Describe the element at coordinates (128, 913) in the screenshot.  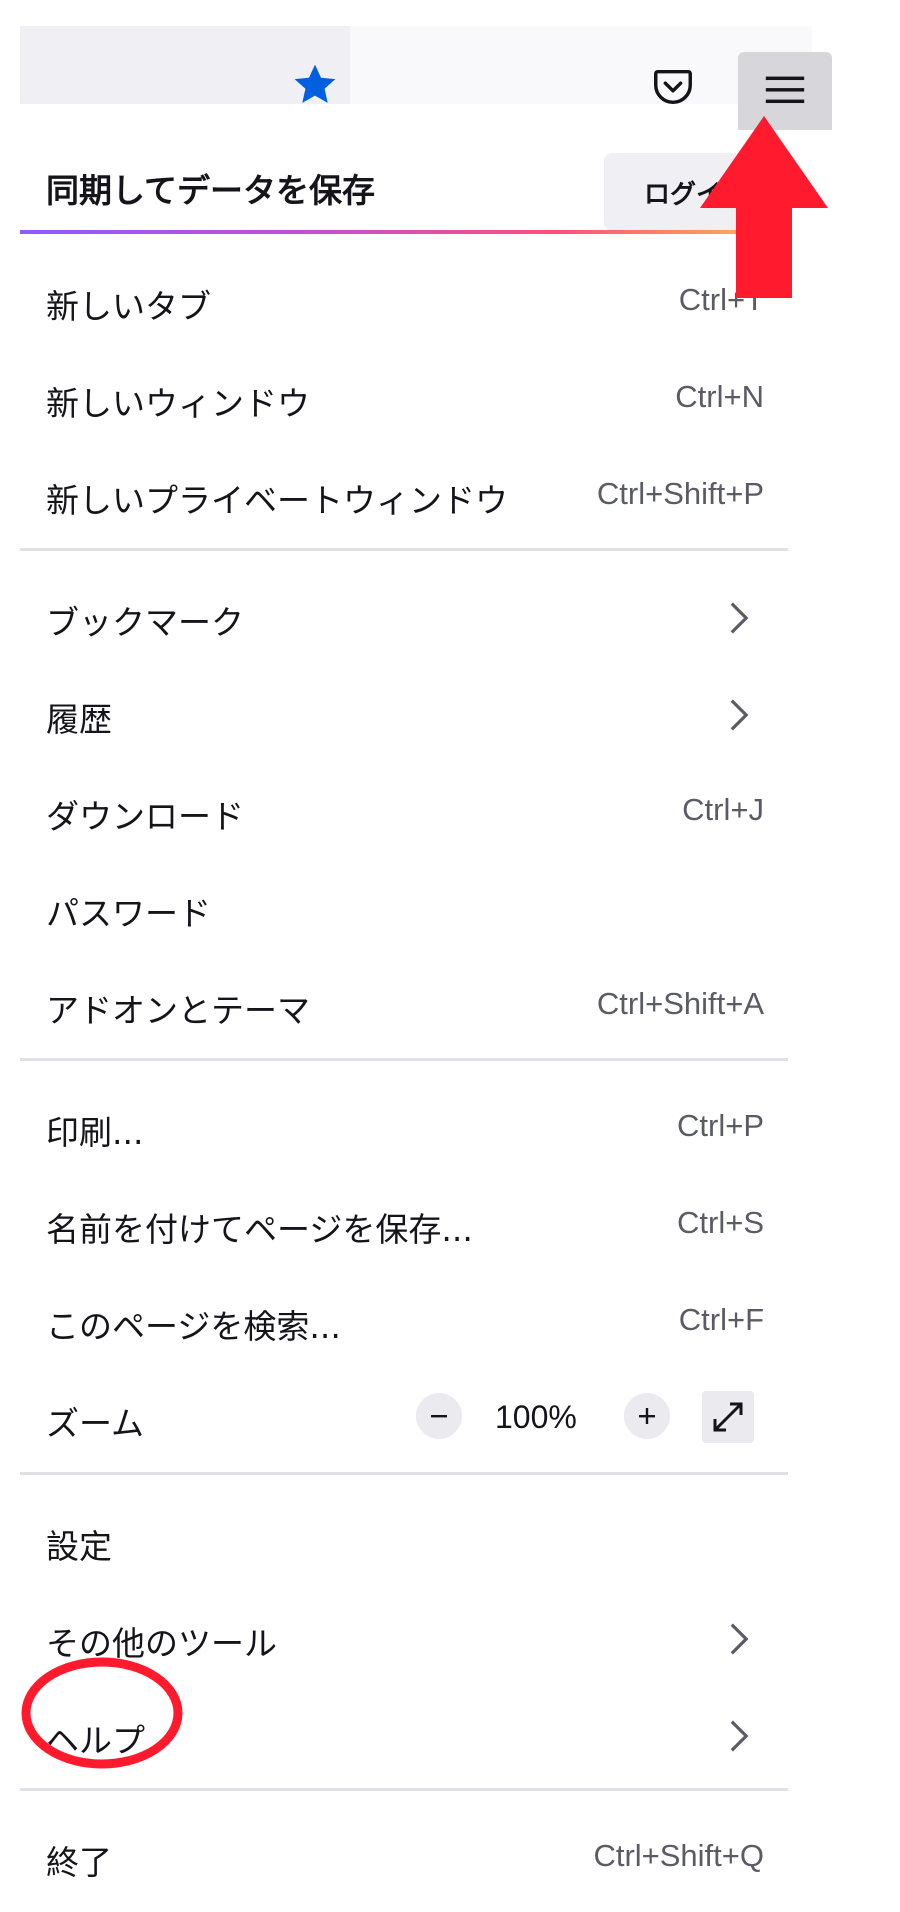
I see `menu-item-label: パスワード` at that location.